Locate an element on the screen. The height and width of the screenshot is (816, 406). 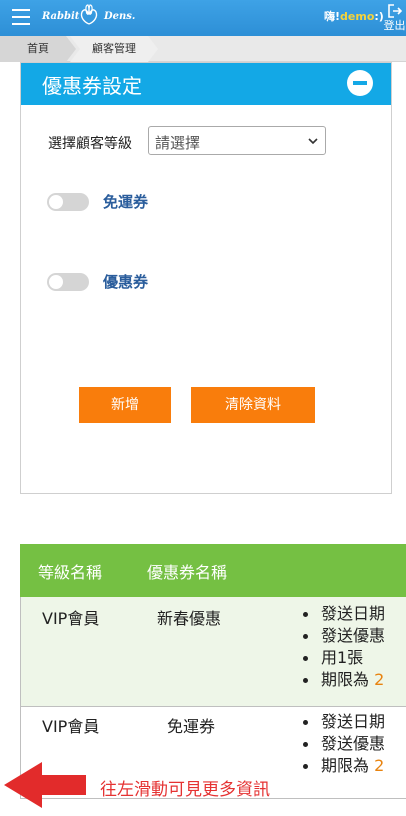
username: demo is located at coordinates (357, 16).